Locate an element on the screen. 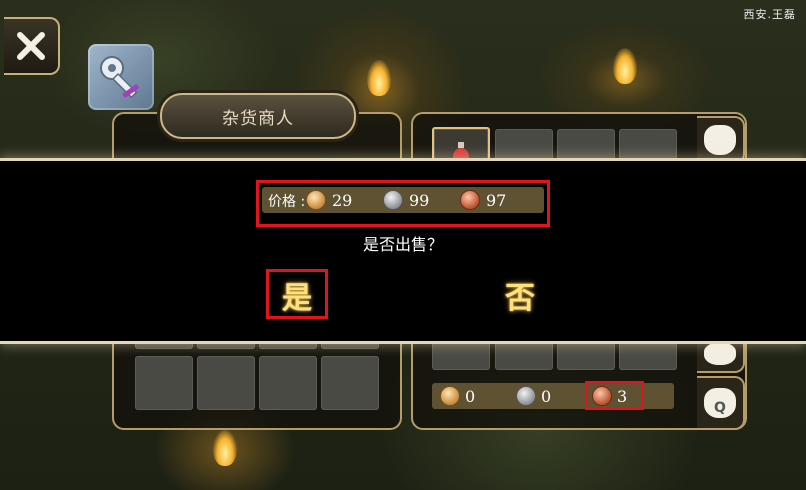  quest-bag-tab: Q is located at coordinates (721, 403).